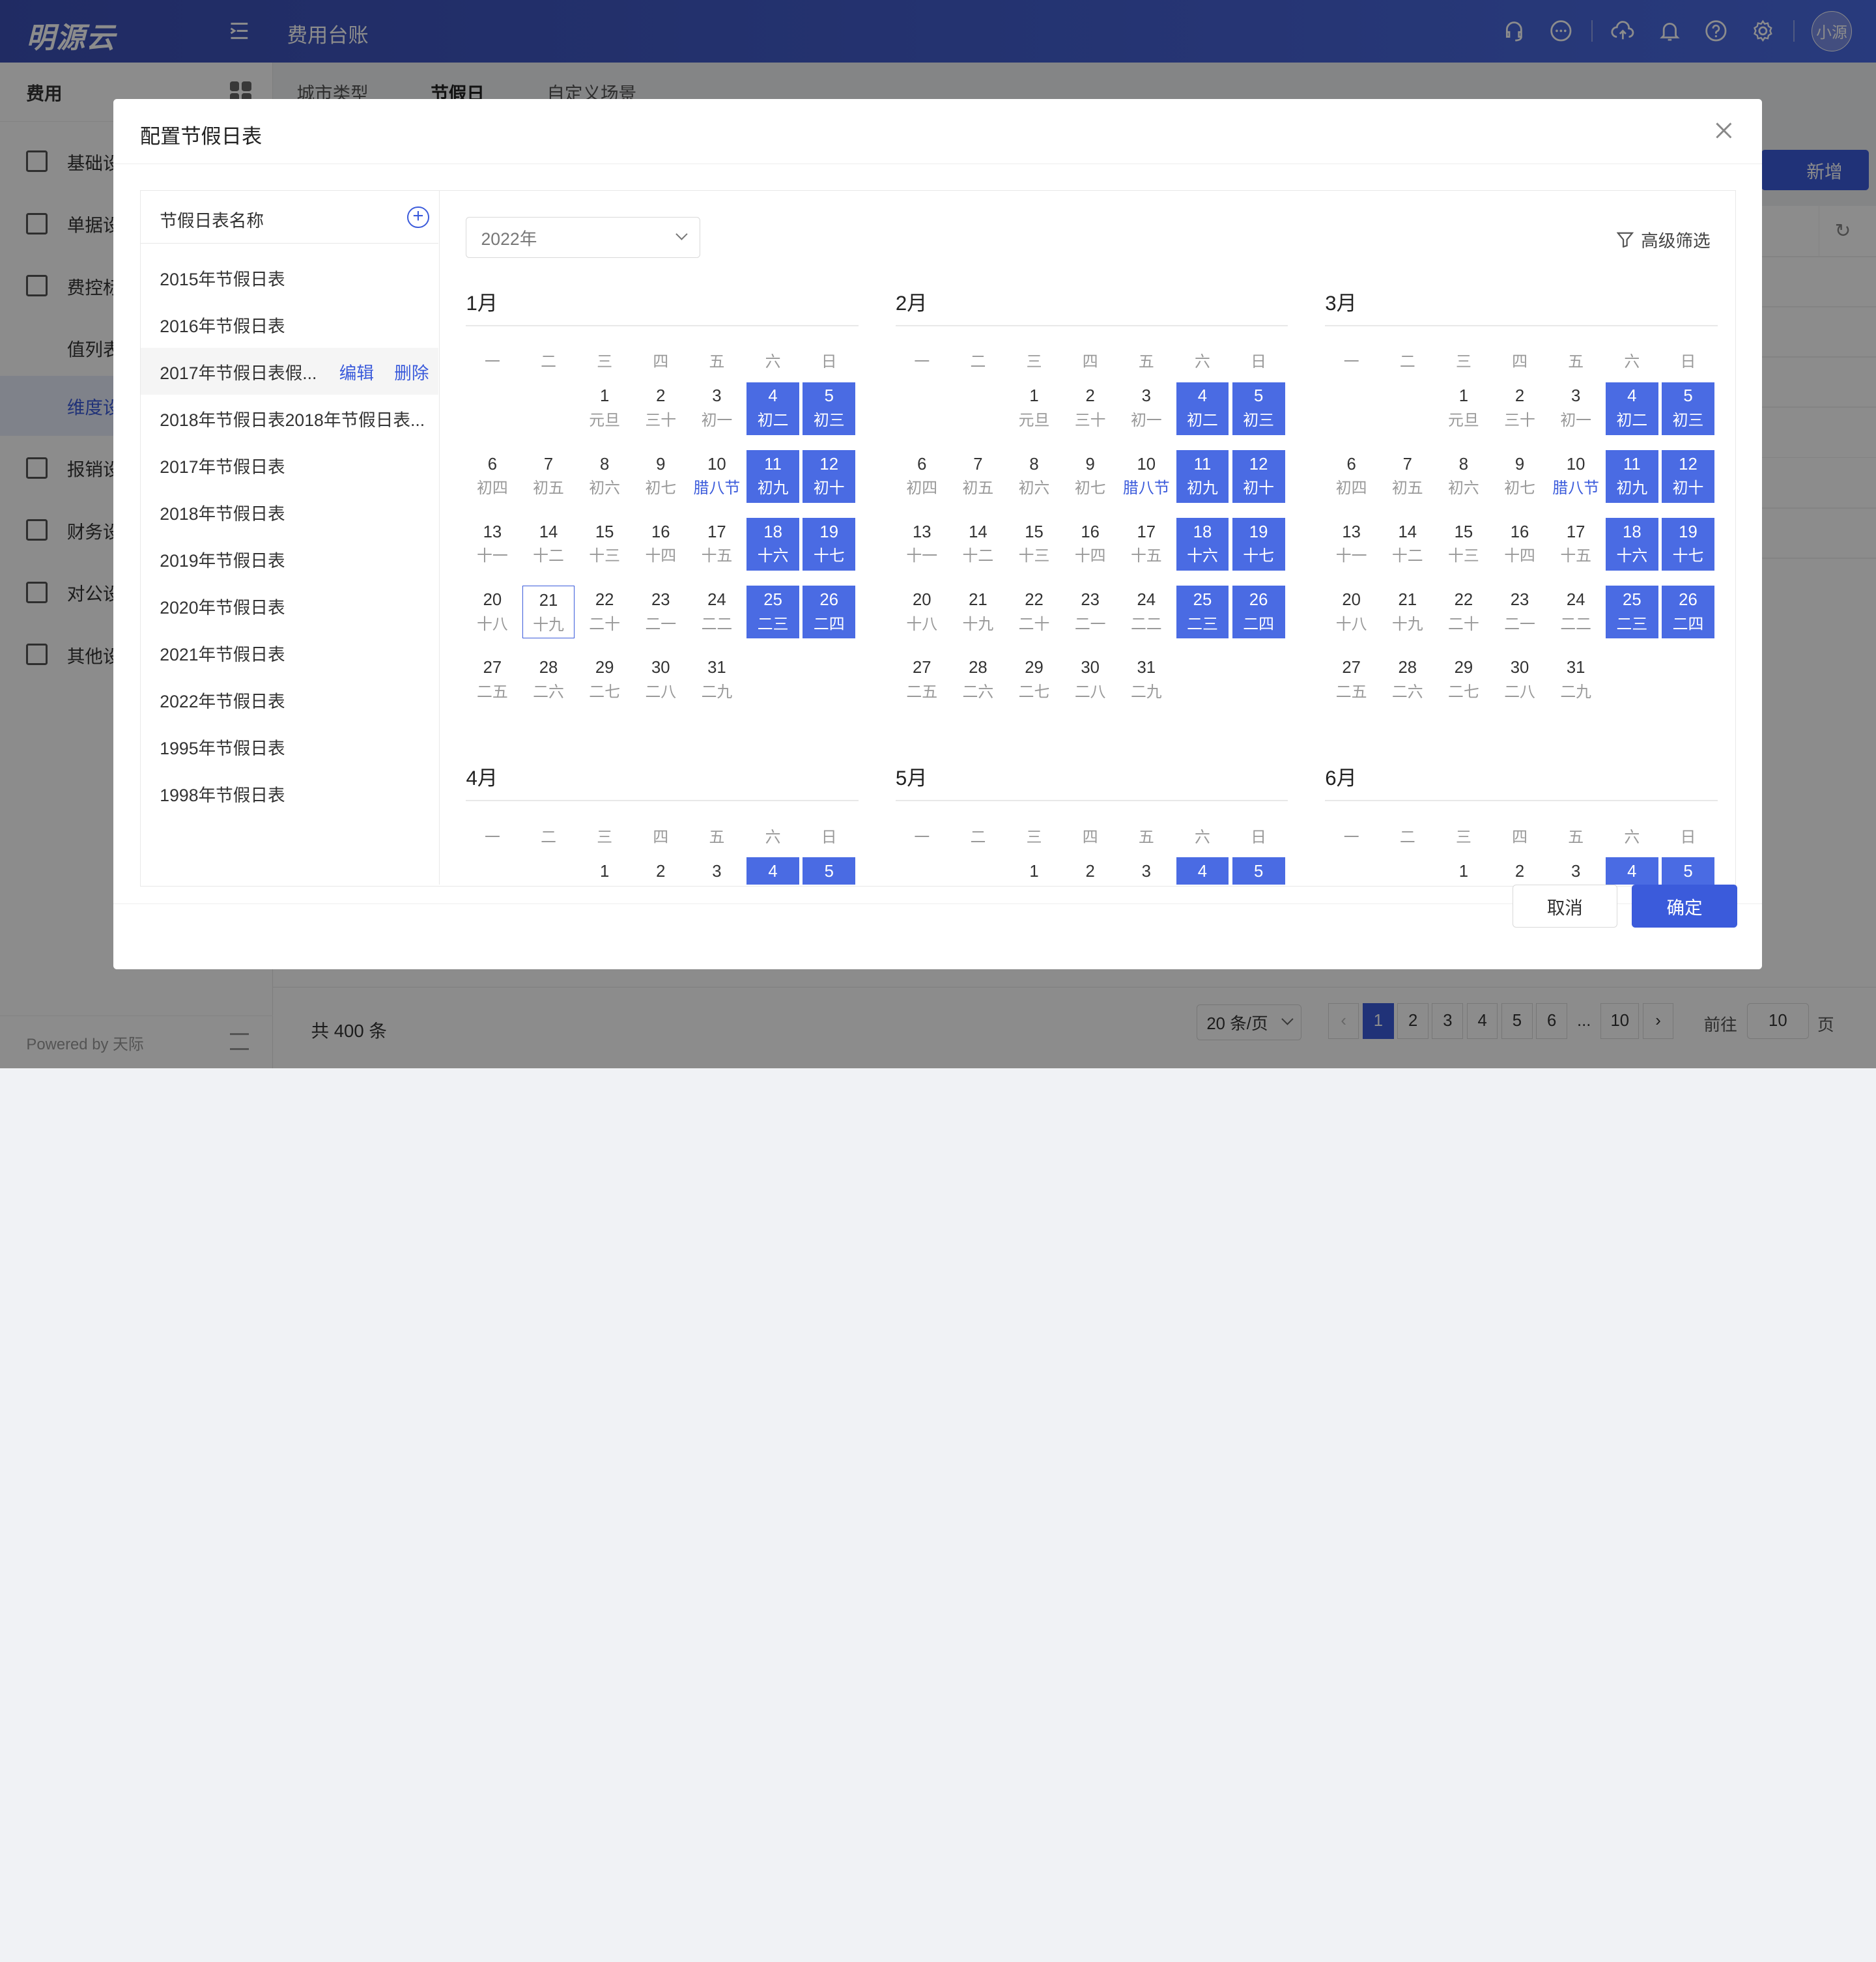 This screenshot has height=1962, width=1876. What do you see at coordinates (357, 371) in the screenshot?
I see `edit-link: 编辑` at bounding box center [357, 371].